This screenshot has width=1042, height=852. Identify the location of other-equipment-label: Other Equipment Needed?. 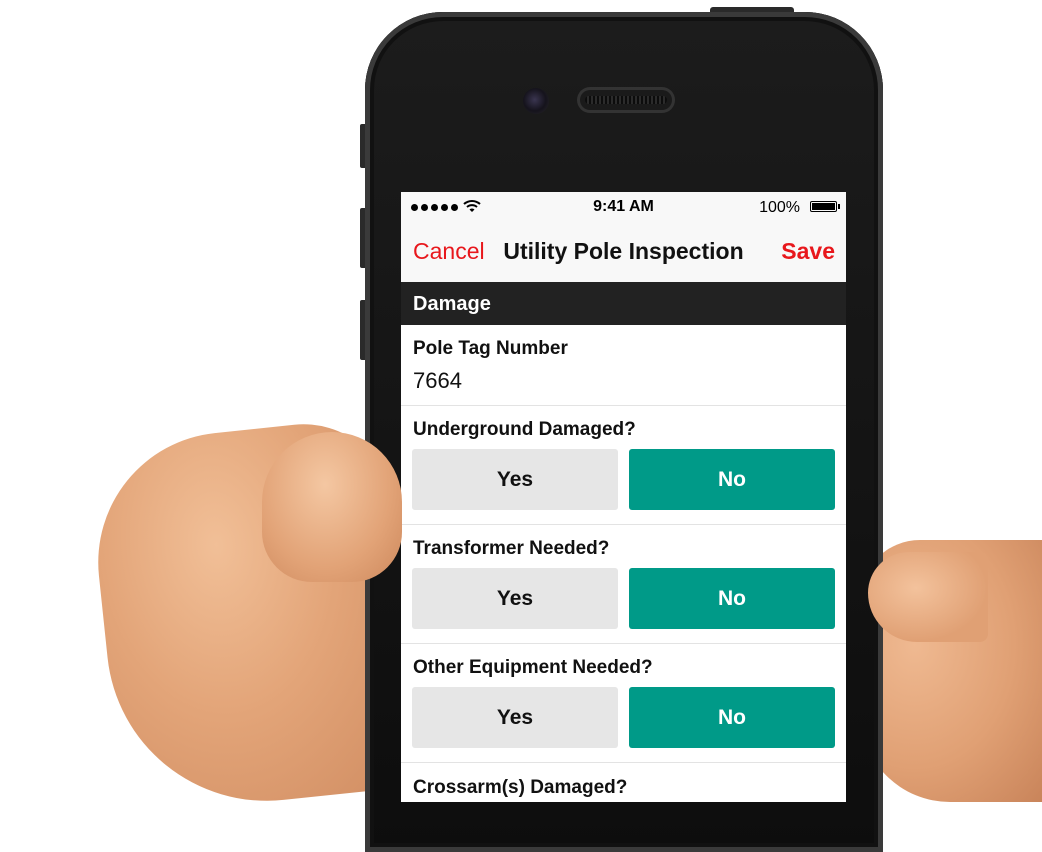
(533, 667).